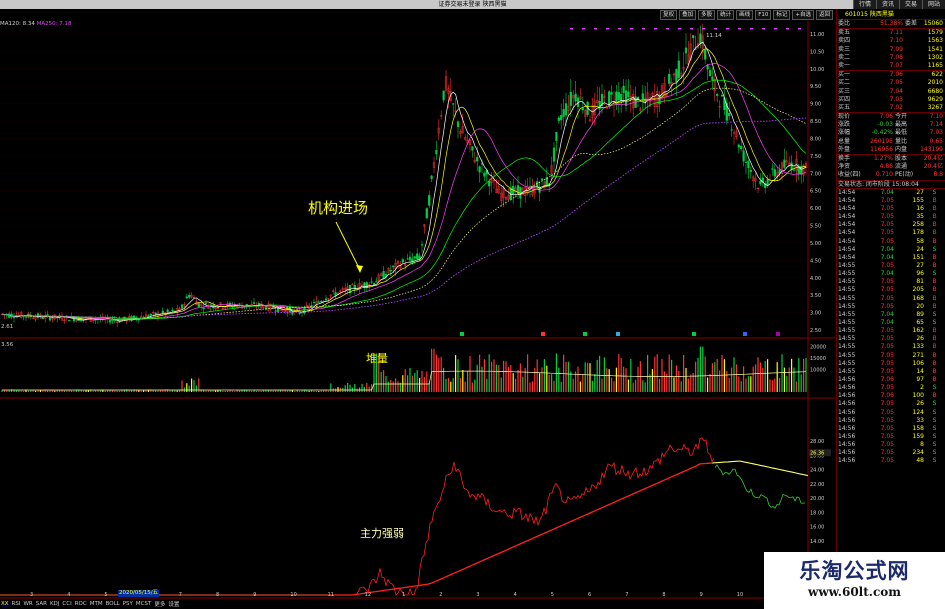  What do you see at coordinates (910, 4) in the screenshot?
I see `menu-trade: 交易` at bounding box center [910, 4].